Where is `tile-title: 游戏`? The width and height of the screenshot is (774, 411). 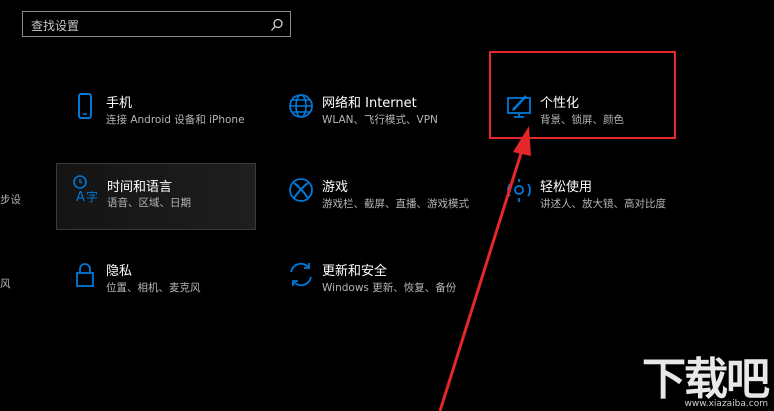 tile-title: 游戏 is located at coordinates (335, 187).